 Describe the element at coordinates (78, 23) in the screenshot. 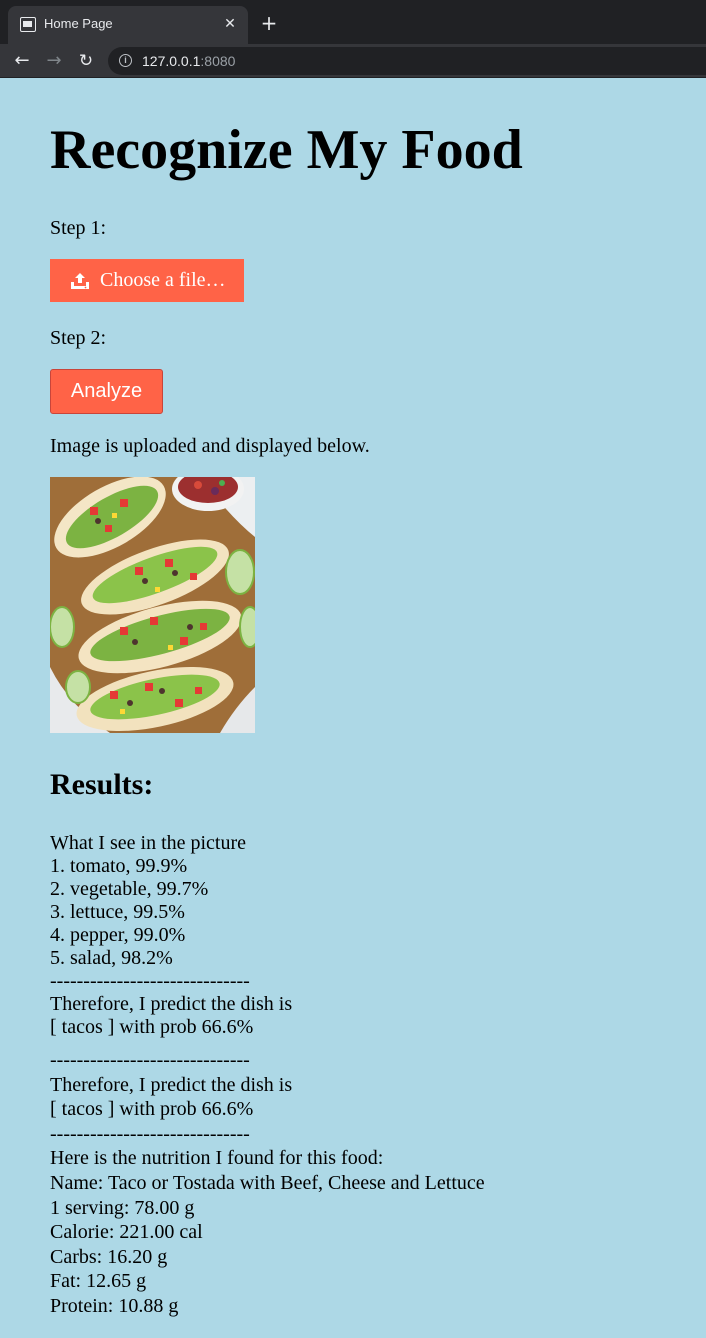

I see `tab-title: Home Page` at that location.